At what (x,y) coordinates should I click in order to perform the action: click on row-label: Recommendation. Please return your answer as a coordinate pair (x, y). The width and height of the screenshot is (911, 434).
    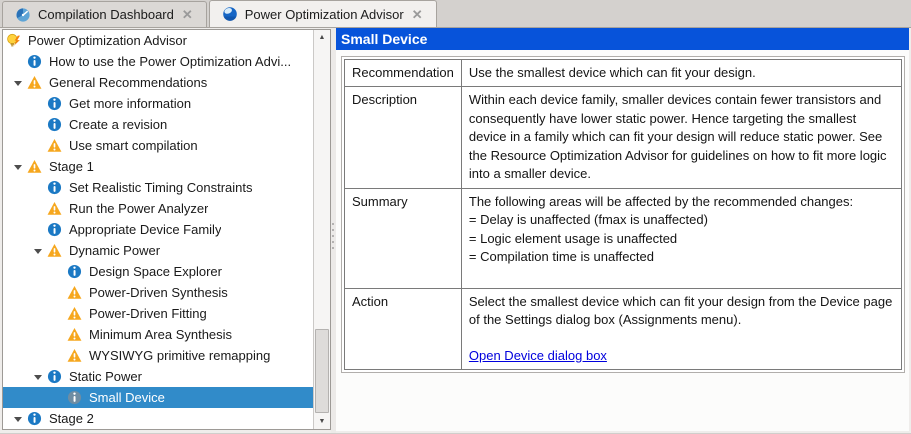
    Looking at the image, I should click on (403, 73).